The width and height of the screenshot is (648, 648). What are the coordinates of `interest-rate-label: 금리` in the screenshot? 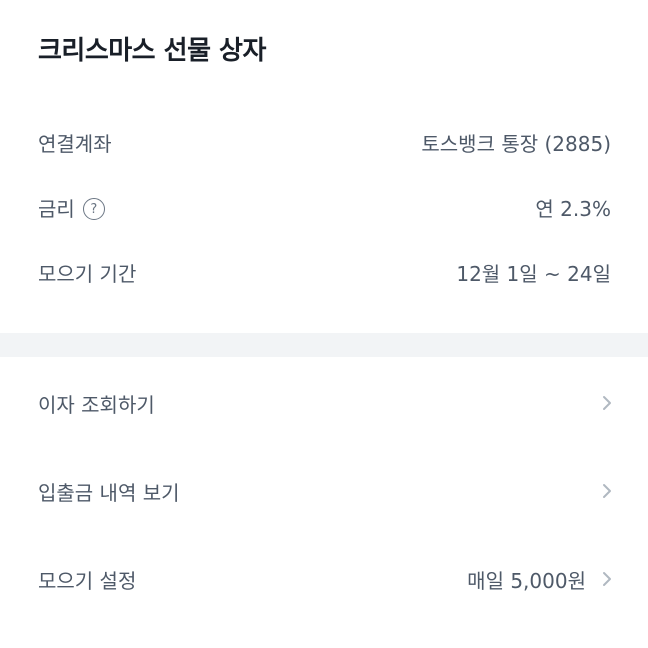 It's located at (56, 209).